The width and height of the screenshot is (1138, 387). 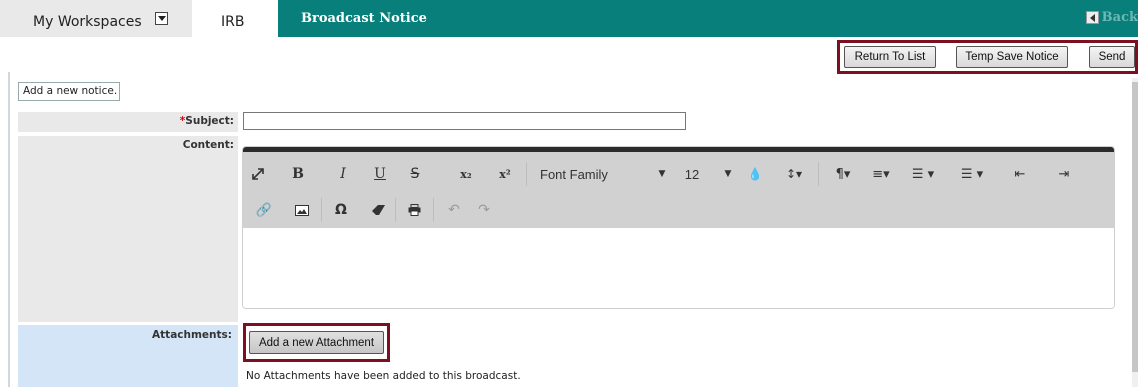 What do you see at coordinates (128, 356) in the screenshot?
I see `attachments-label: Attachments:` at bounding box center [128, 356].